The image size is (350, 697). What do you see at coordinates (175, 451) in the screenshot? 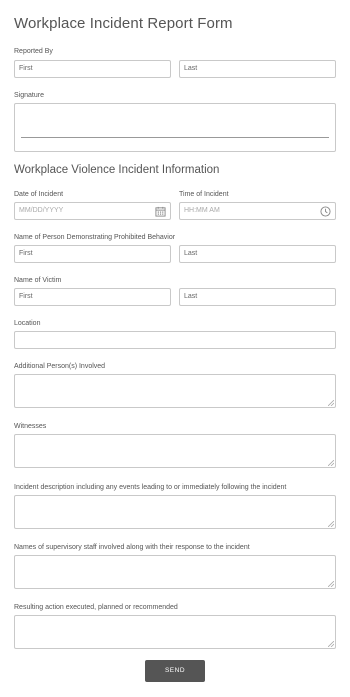
I see `witnesses-textarea` at bounding box center [175, 451].